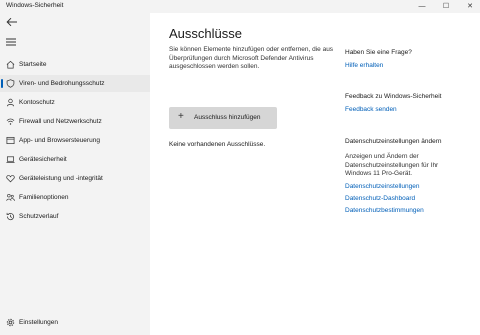 Image resolution: width=480 pixels, height=335 pixels. Describe the element at coordinates (217, 144) in the screenshot. I see `empty-state-text: Keine vorhandenen Ausschlüsse.` at that location.